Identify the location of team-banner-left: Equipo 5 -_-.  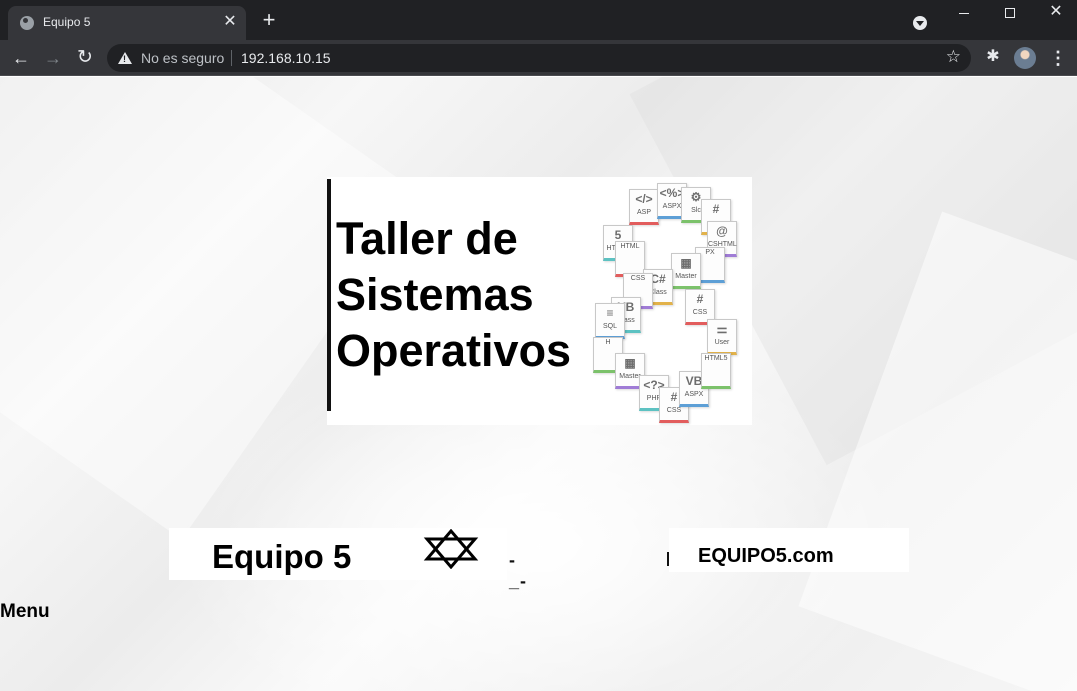
(347, 559).